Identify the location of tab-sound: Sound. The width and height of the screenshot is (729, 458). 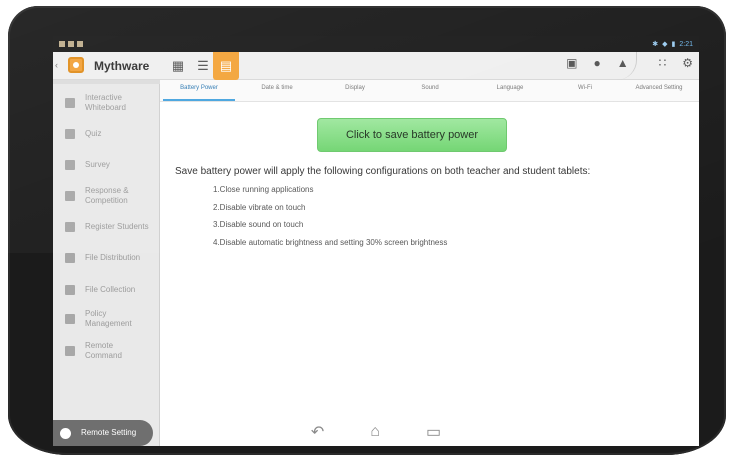
(430, 88).